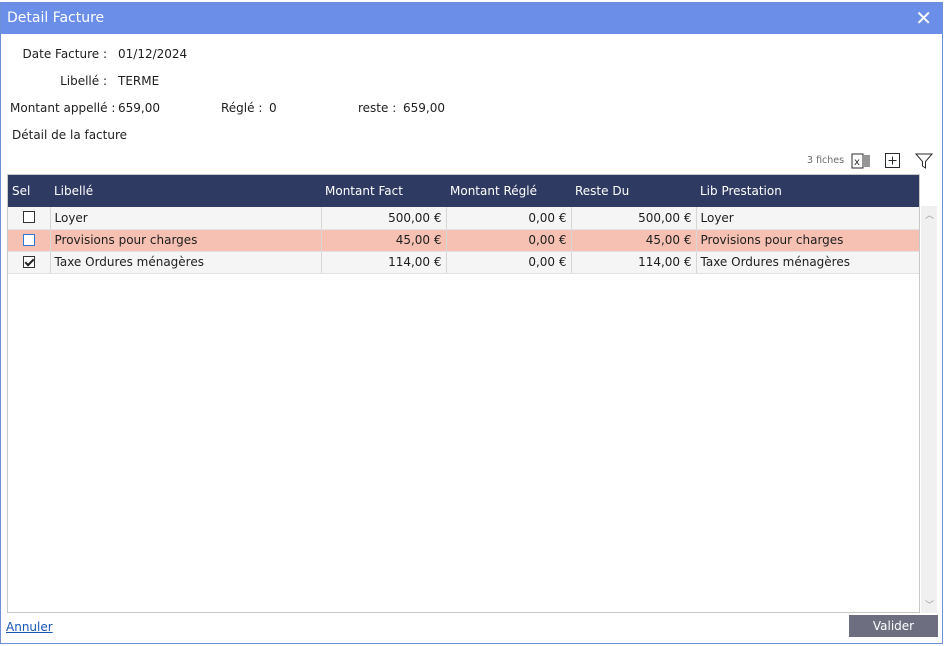 Image resolution: width=945 pixels, height=646 pixels. What do you see at coordinates (861, 162) in the screenshot?
I see `excel-export-icon: x` at bounding box center [861, 162].